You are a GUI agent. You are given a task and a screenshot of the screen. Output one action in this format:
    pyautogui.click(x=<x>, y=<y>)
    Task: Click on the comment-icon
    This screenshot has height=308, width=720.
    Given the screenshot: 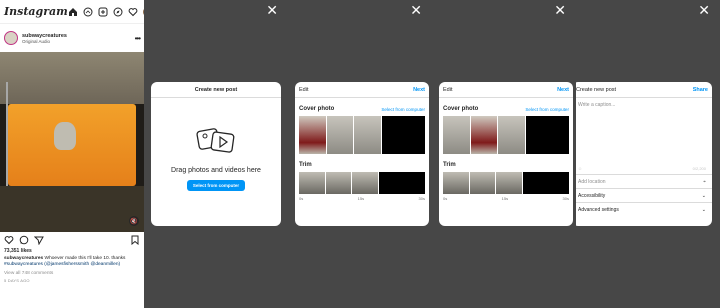 What is the action you would take?
    pyautogui.click(x=24, y=240)
    